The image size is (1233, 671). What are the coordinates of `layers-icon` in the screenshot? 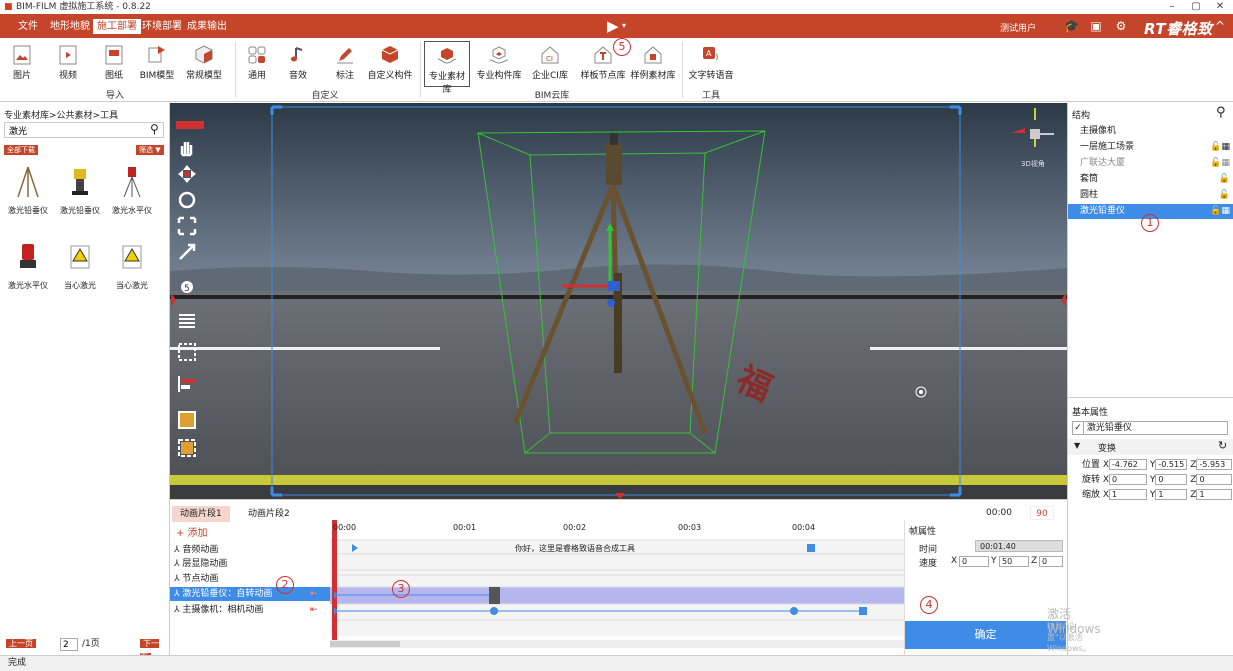 It's located at (187, 320).